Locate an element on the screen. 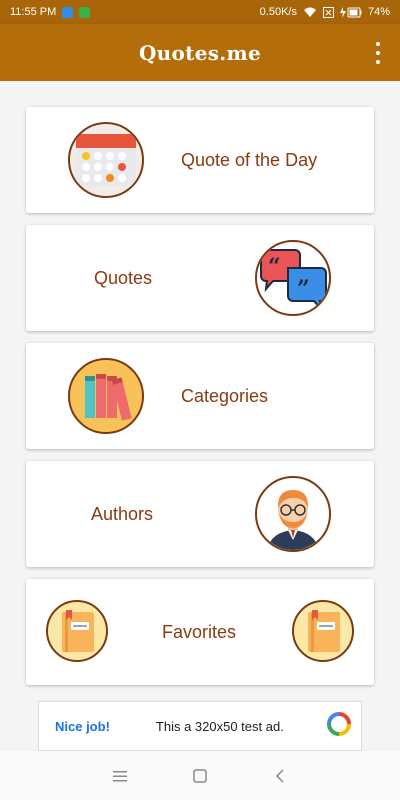 The width and height of the screenshot is (400, 800). more-vert-icon is located at coordinates (378, 53).